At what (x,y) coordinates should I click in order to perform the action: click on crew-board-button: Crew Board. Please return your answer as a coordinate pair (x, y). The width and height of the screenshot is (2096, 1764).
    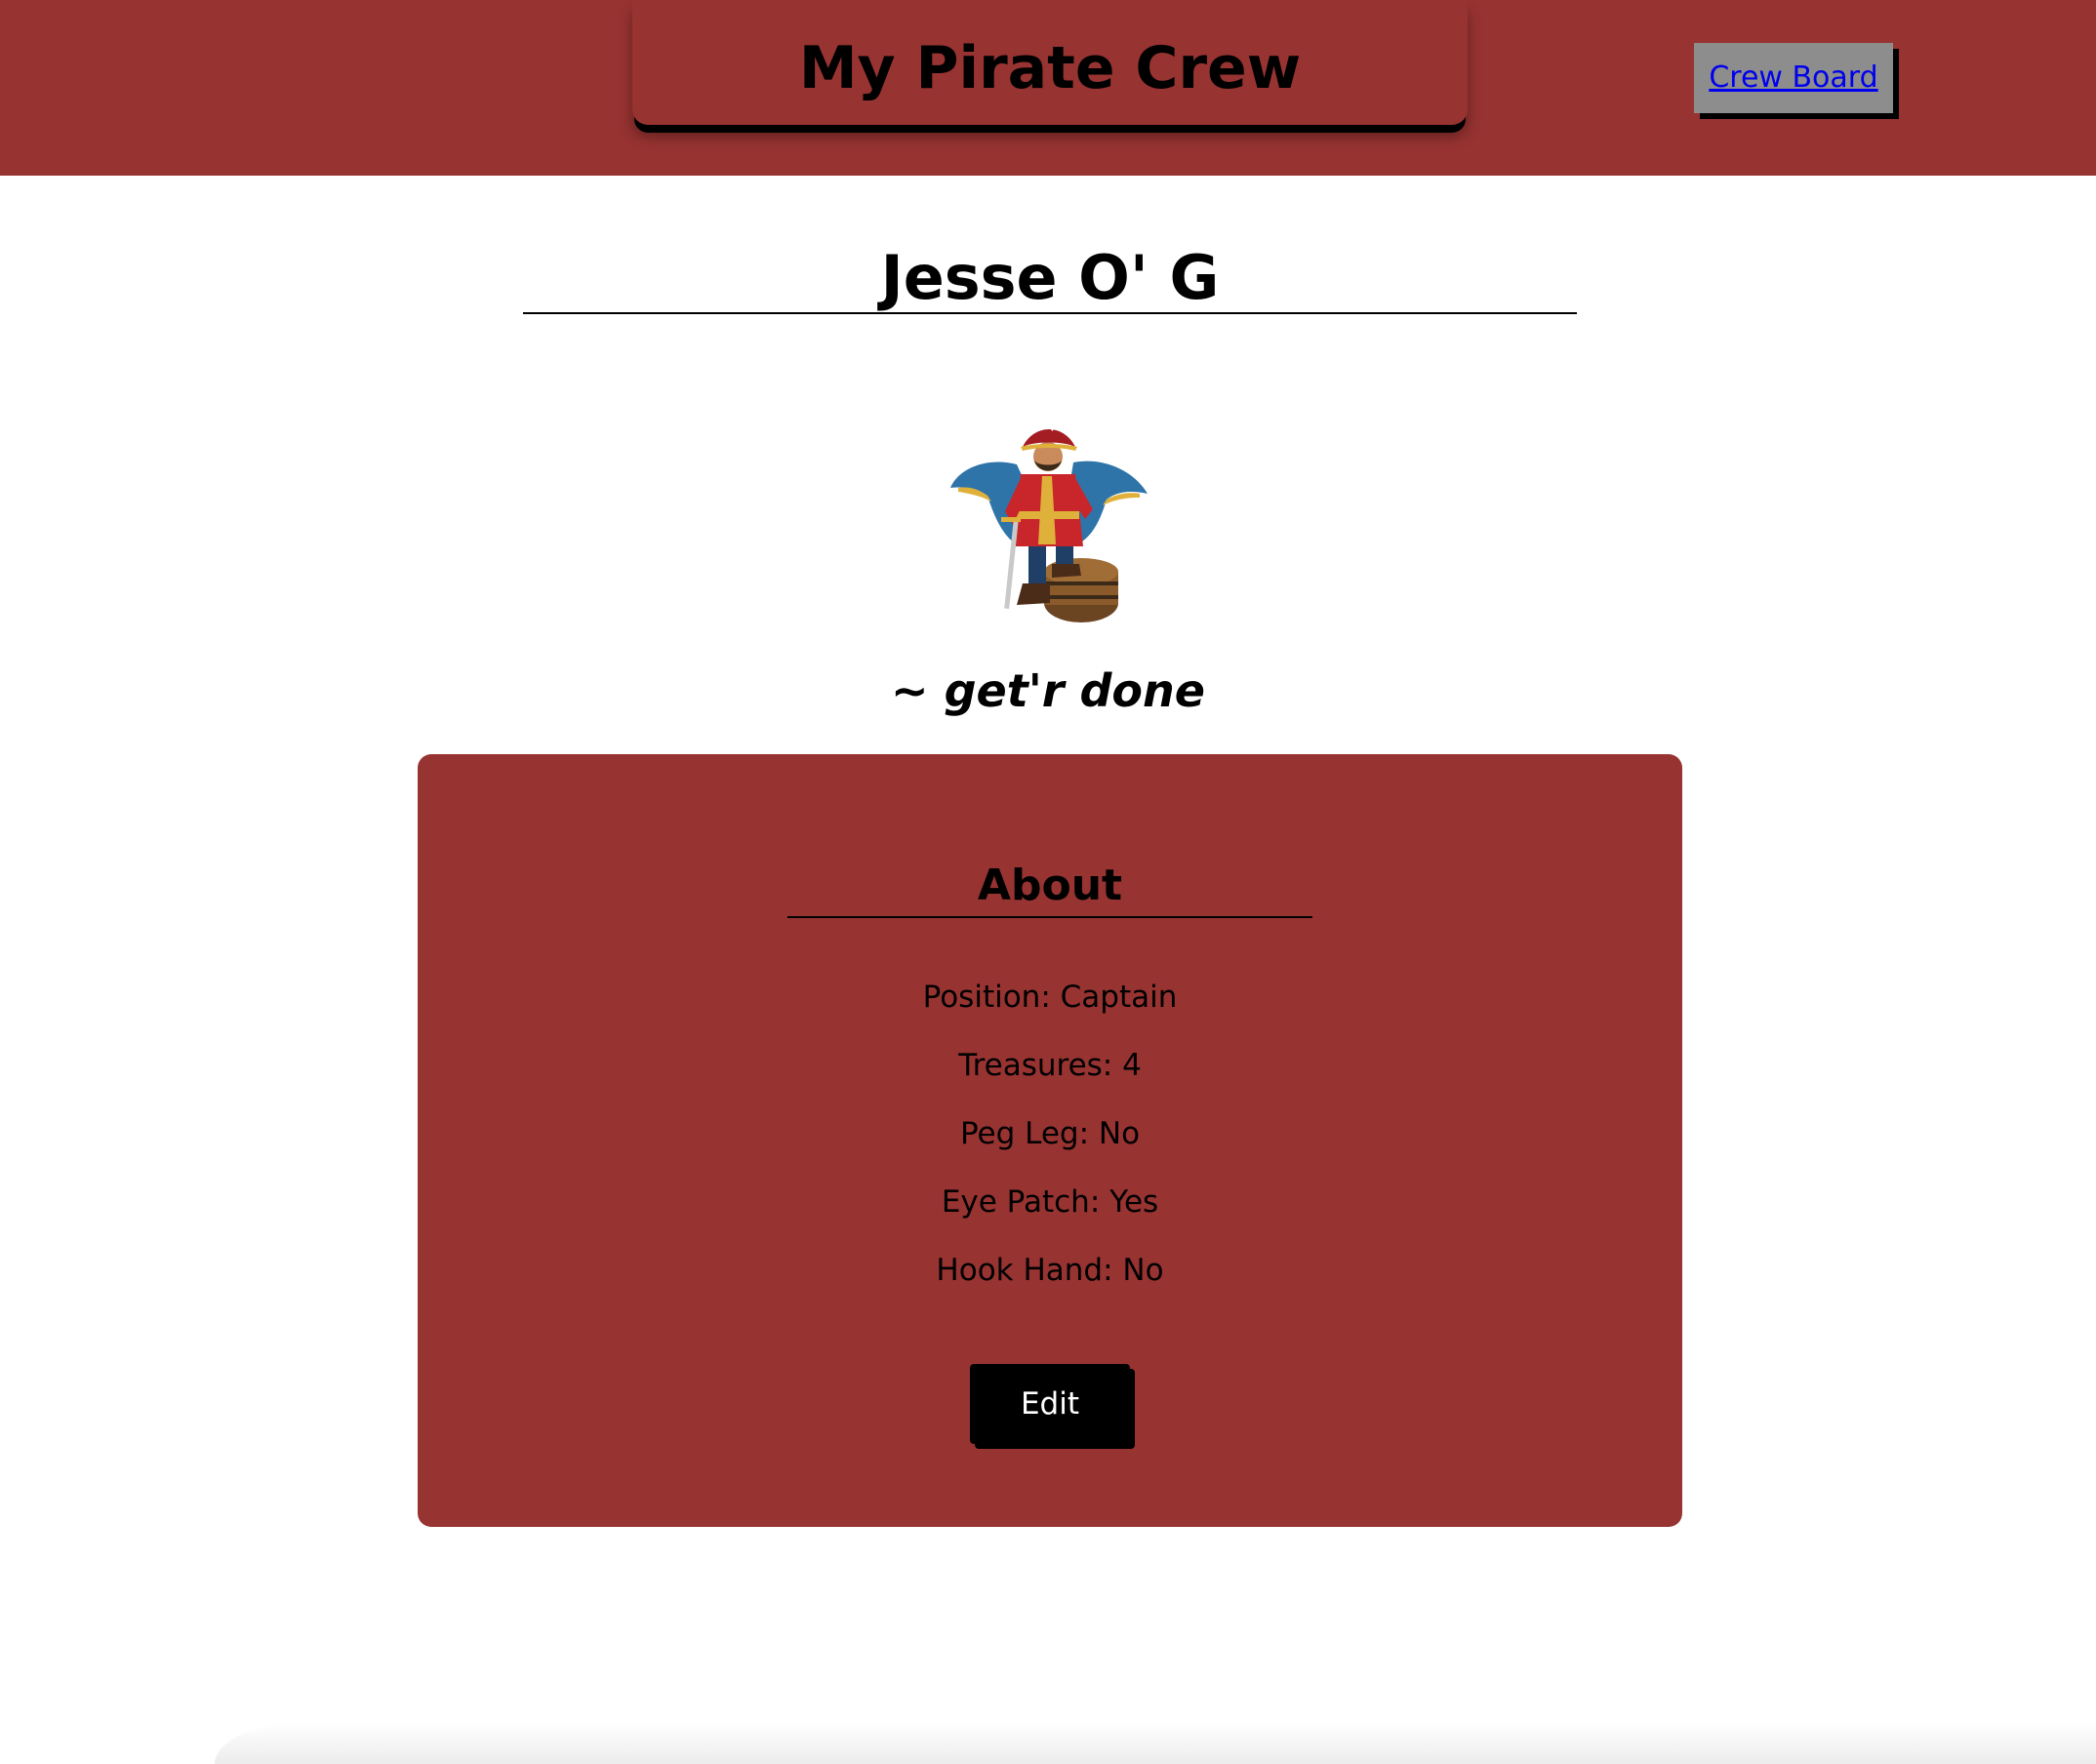
    Looking at the image, I should click on (1793, 78).